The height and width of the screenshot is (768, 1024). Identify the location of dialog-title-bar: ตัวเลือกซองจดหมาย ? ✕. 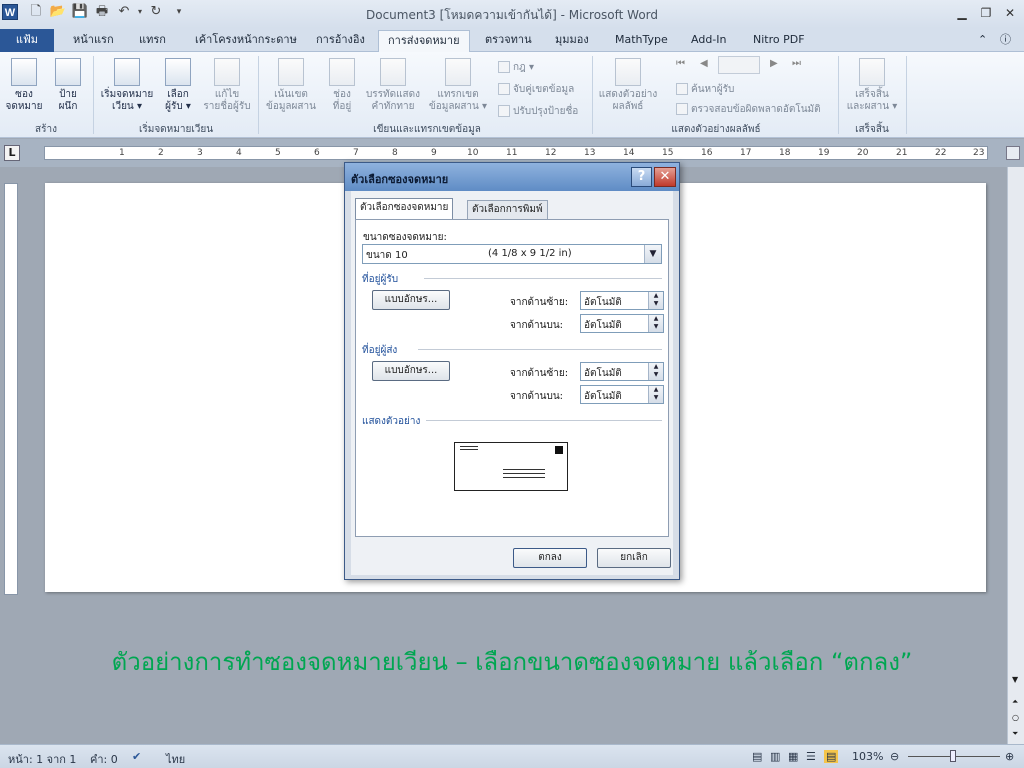
(512, 177).